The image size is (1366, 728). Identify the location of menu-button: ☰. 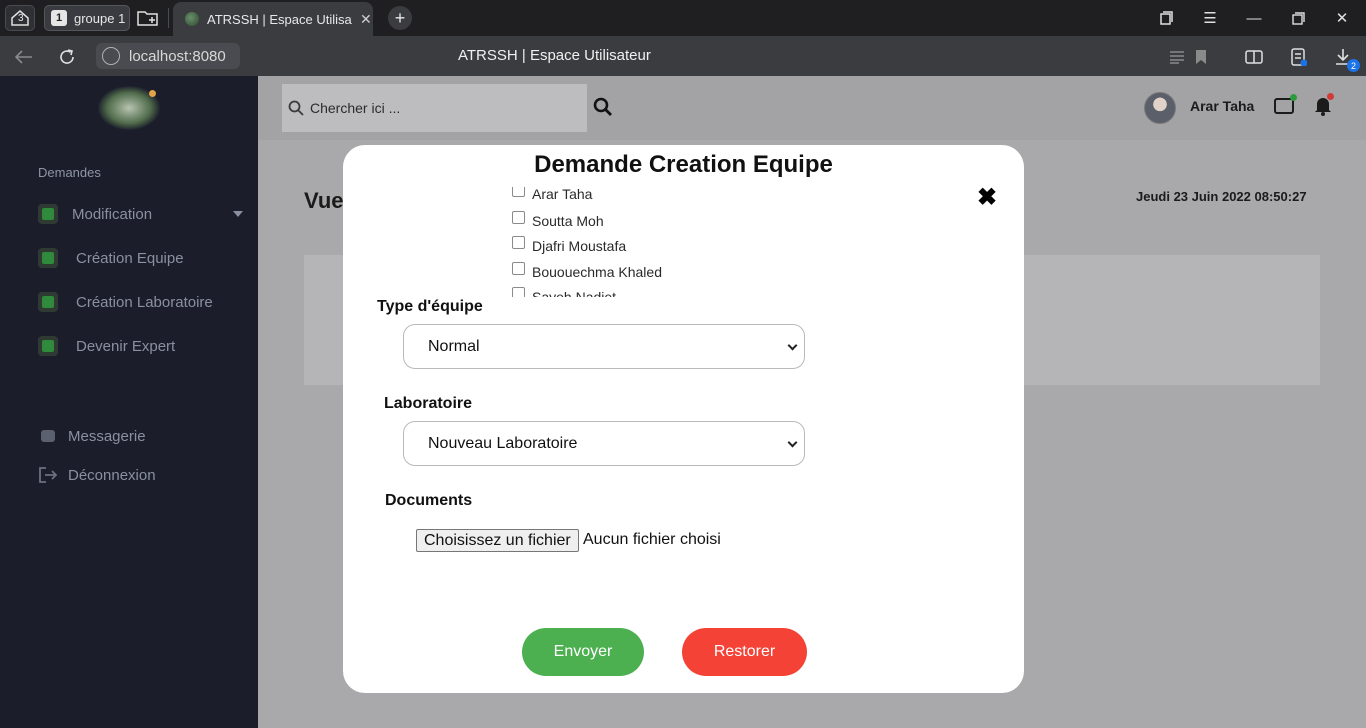
(1210, 18).